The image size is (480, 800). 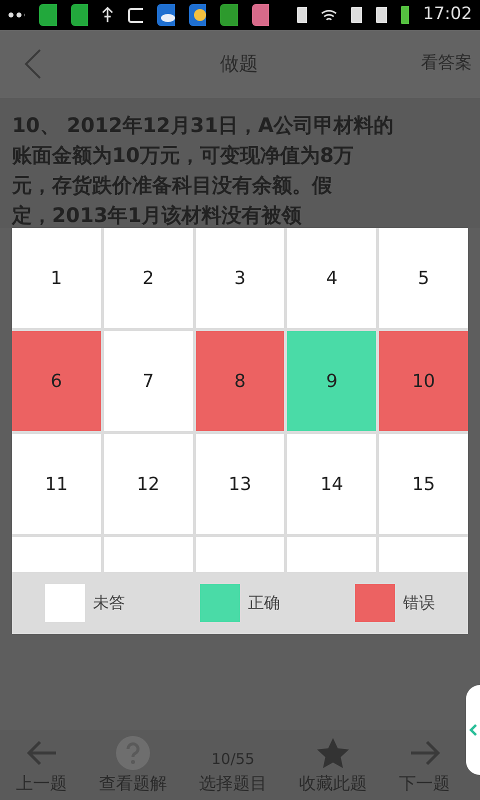 What do you see at coordinates (240, 381) in the screenshot?
I see `question-number-cell: 8` at bounding box center [240, 381].